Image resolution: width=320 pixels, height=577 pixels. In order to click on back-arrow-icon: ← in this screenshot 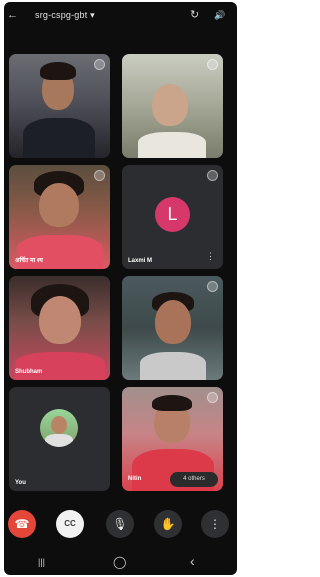, I will do `click(12, 15)`.